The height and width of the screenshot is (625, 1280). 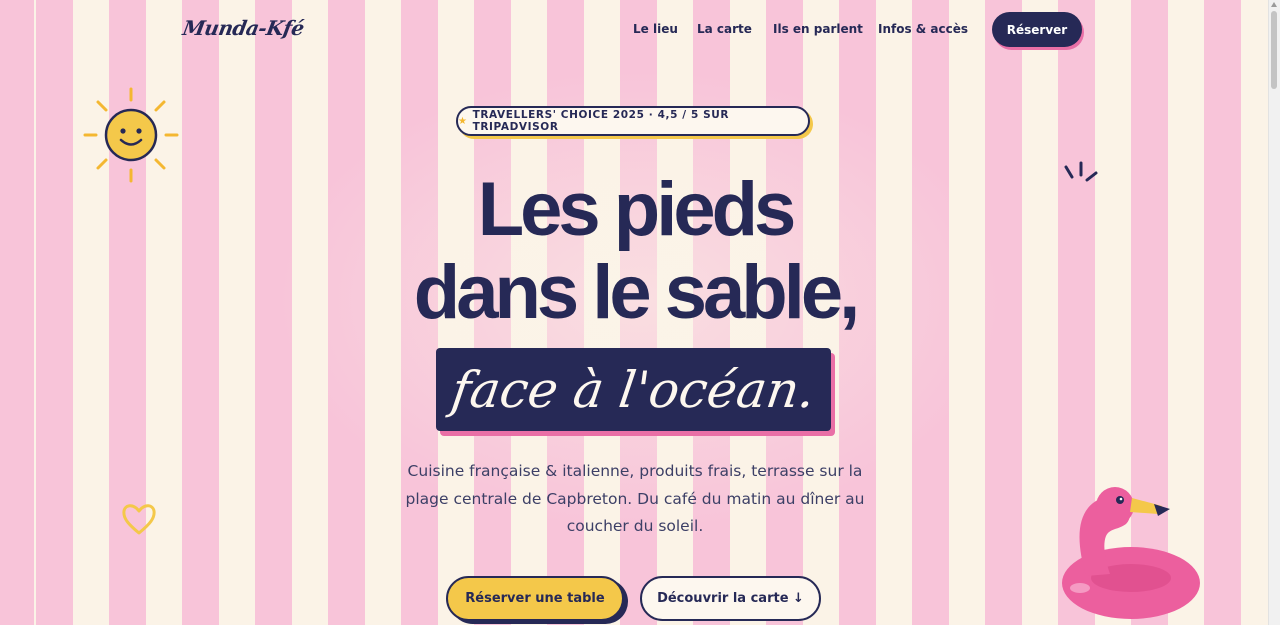 I want to click on star-icon: ★, so click(x=463, y=121).